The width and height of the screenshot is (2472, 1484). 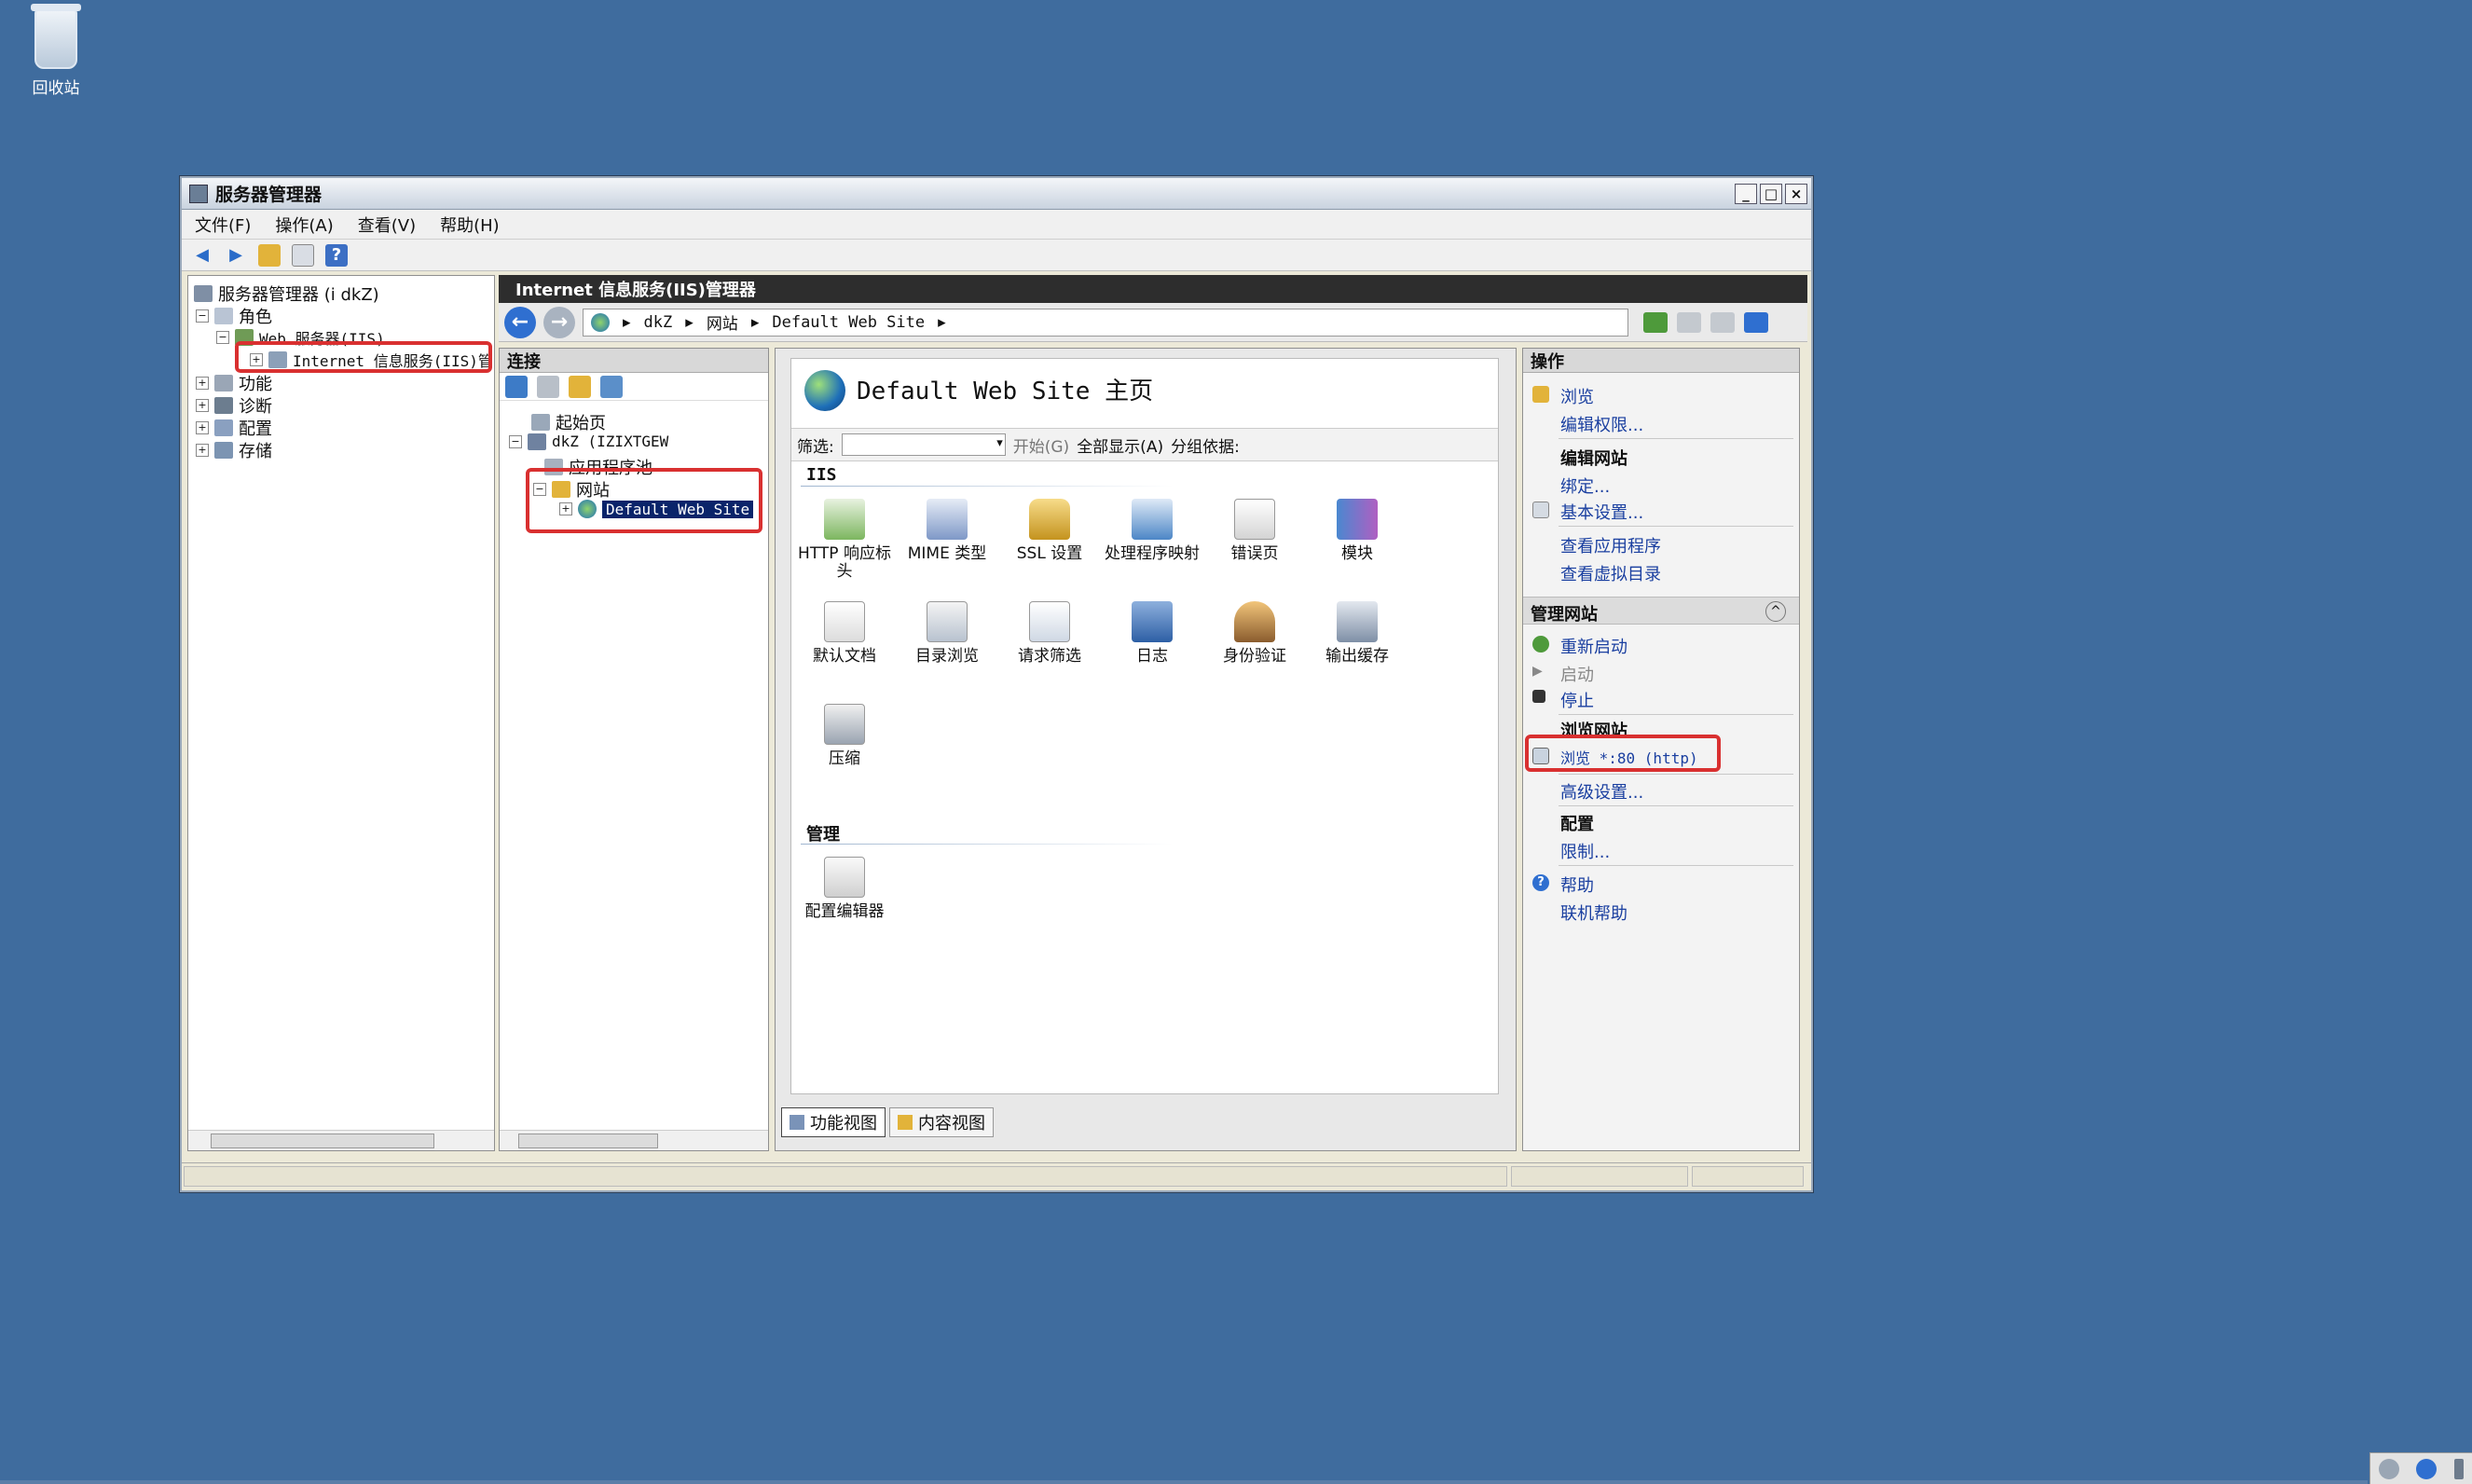 What do you see at coordinates (1254, 633) in the screenshot?
I see `feature-authentication: 身份验证` at bounding box center [1254, 633].